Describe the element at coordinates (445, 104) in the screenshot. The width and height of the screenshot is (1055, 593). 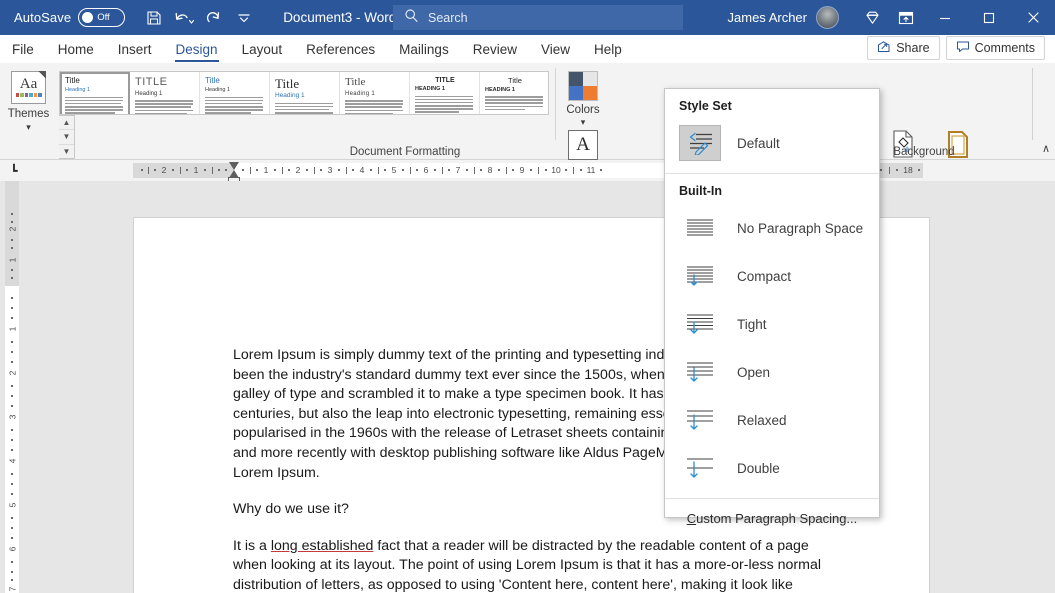
I see `gallery-item-5-preview-lines` at that location.